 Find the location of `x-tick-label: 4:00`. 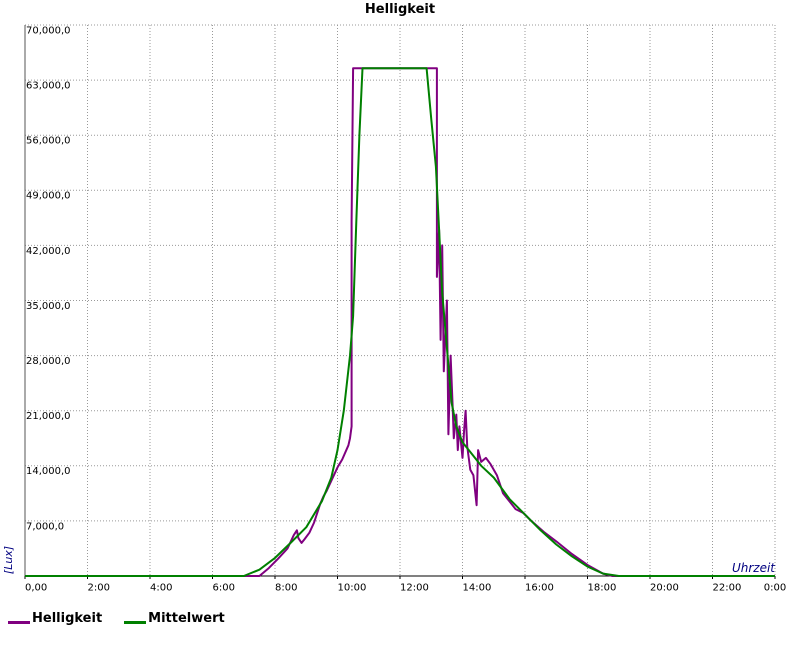

x-tick-label: 4:00 is located at coordinates (161, 587).